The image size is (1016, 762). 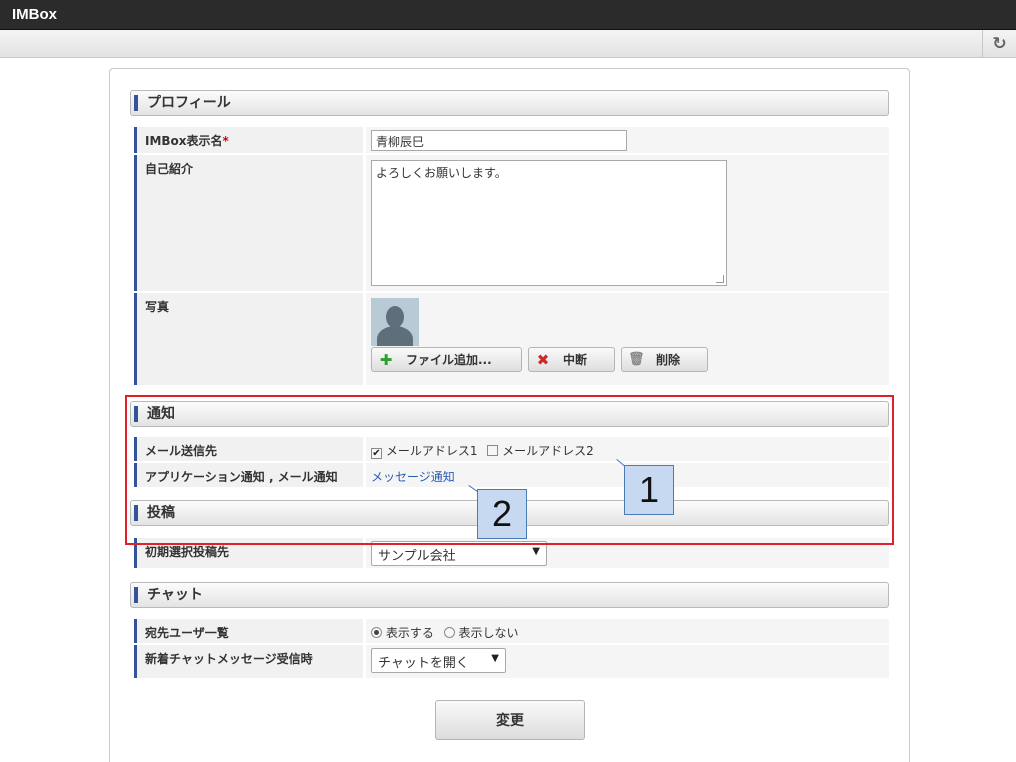 I want to click on plus-icon: ✚, so click(x=386, y=359).